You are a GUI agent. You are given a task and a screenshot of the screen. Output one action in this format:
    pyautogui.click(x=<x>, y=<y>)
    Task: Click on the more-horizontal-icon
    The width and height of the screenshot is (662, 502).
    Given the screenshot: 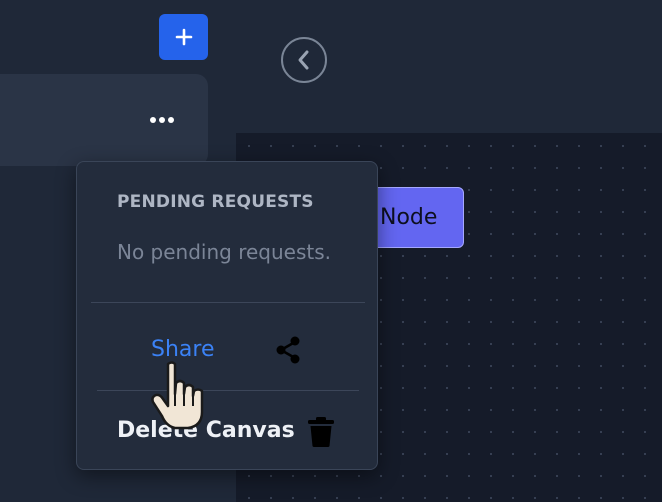 What is the action you would take?
    pyautogui.click(x=162, y=120)
    